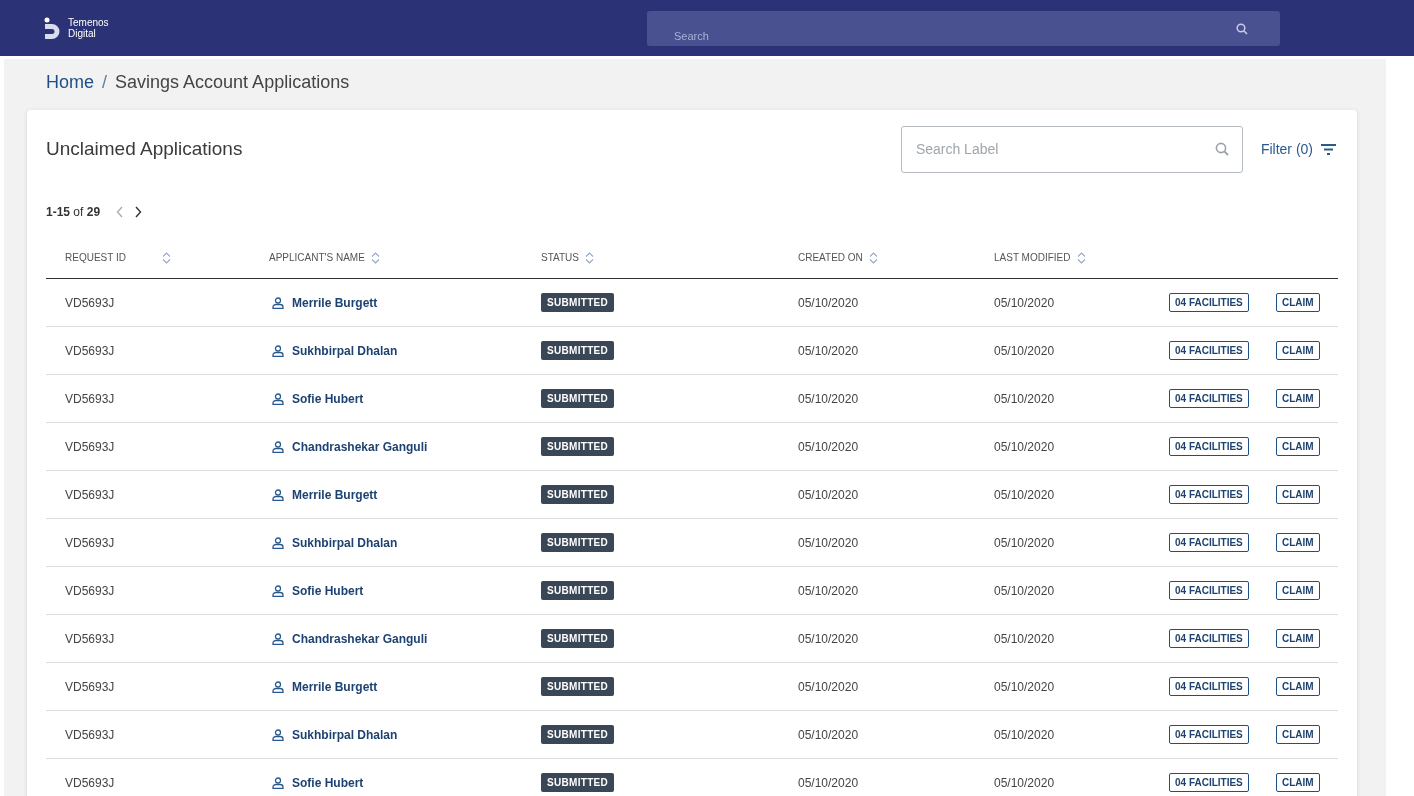 Image resolution: width=1414 pixels, height=796 pixels. Describe the element at coordinates (830, 257) in the screenshot. I see `column-header: CREATED ON` at that location.